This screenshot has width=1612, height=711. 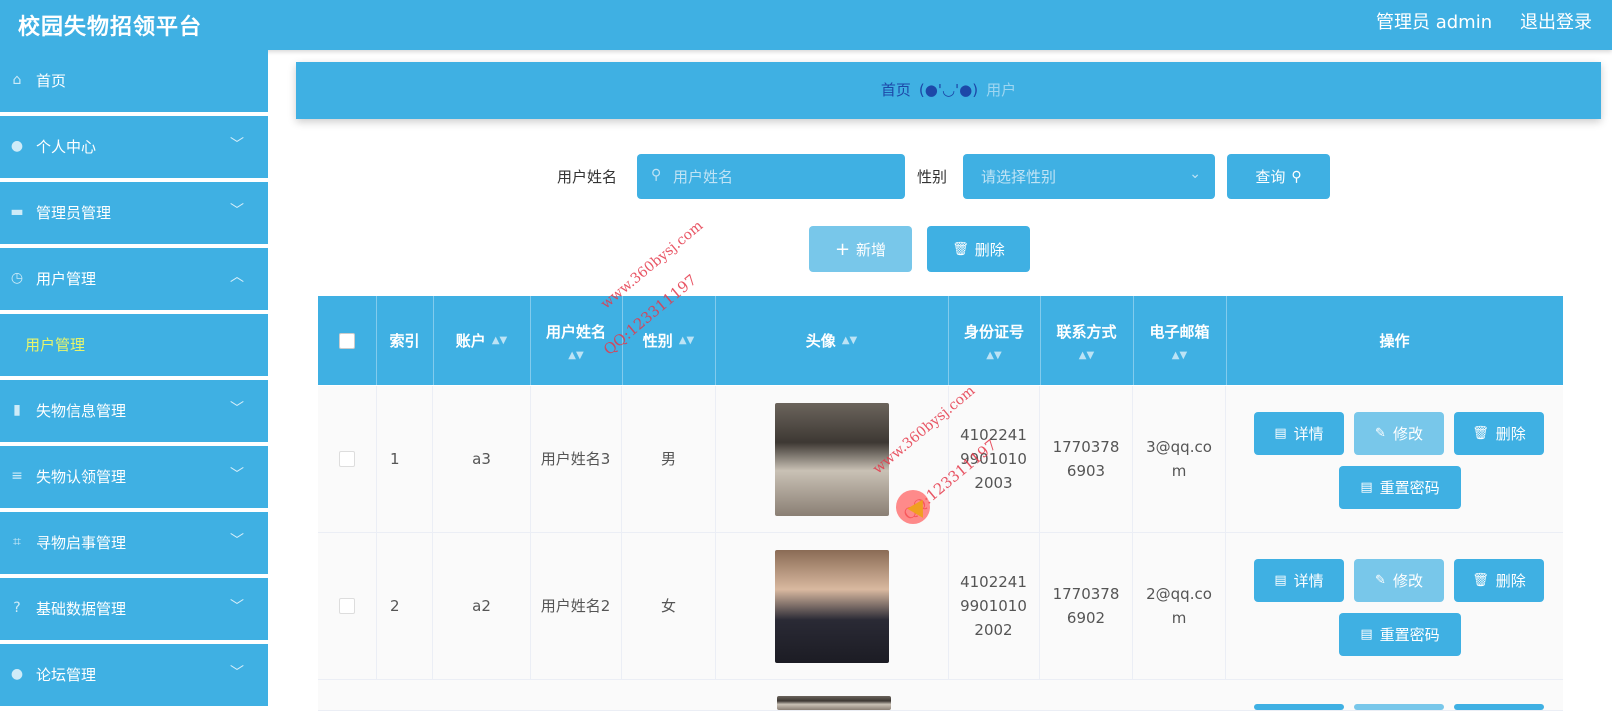 What do you see at coordinates (134, 411) in the screenshot?
I see `sidebar-item-lost-items: ▮ 失物信息管理 ﹀` at bounding box center [134, 411].